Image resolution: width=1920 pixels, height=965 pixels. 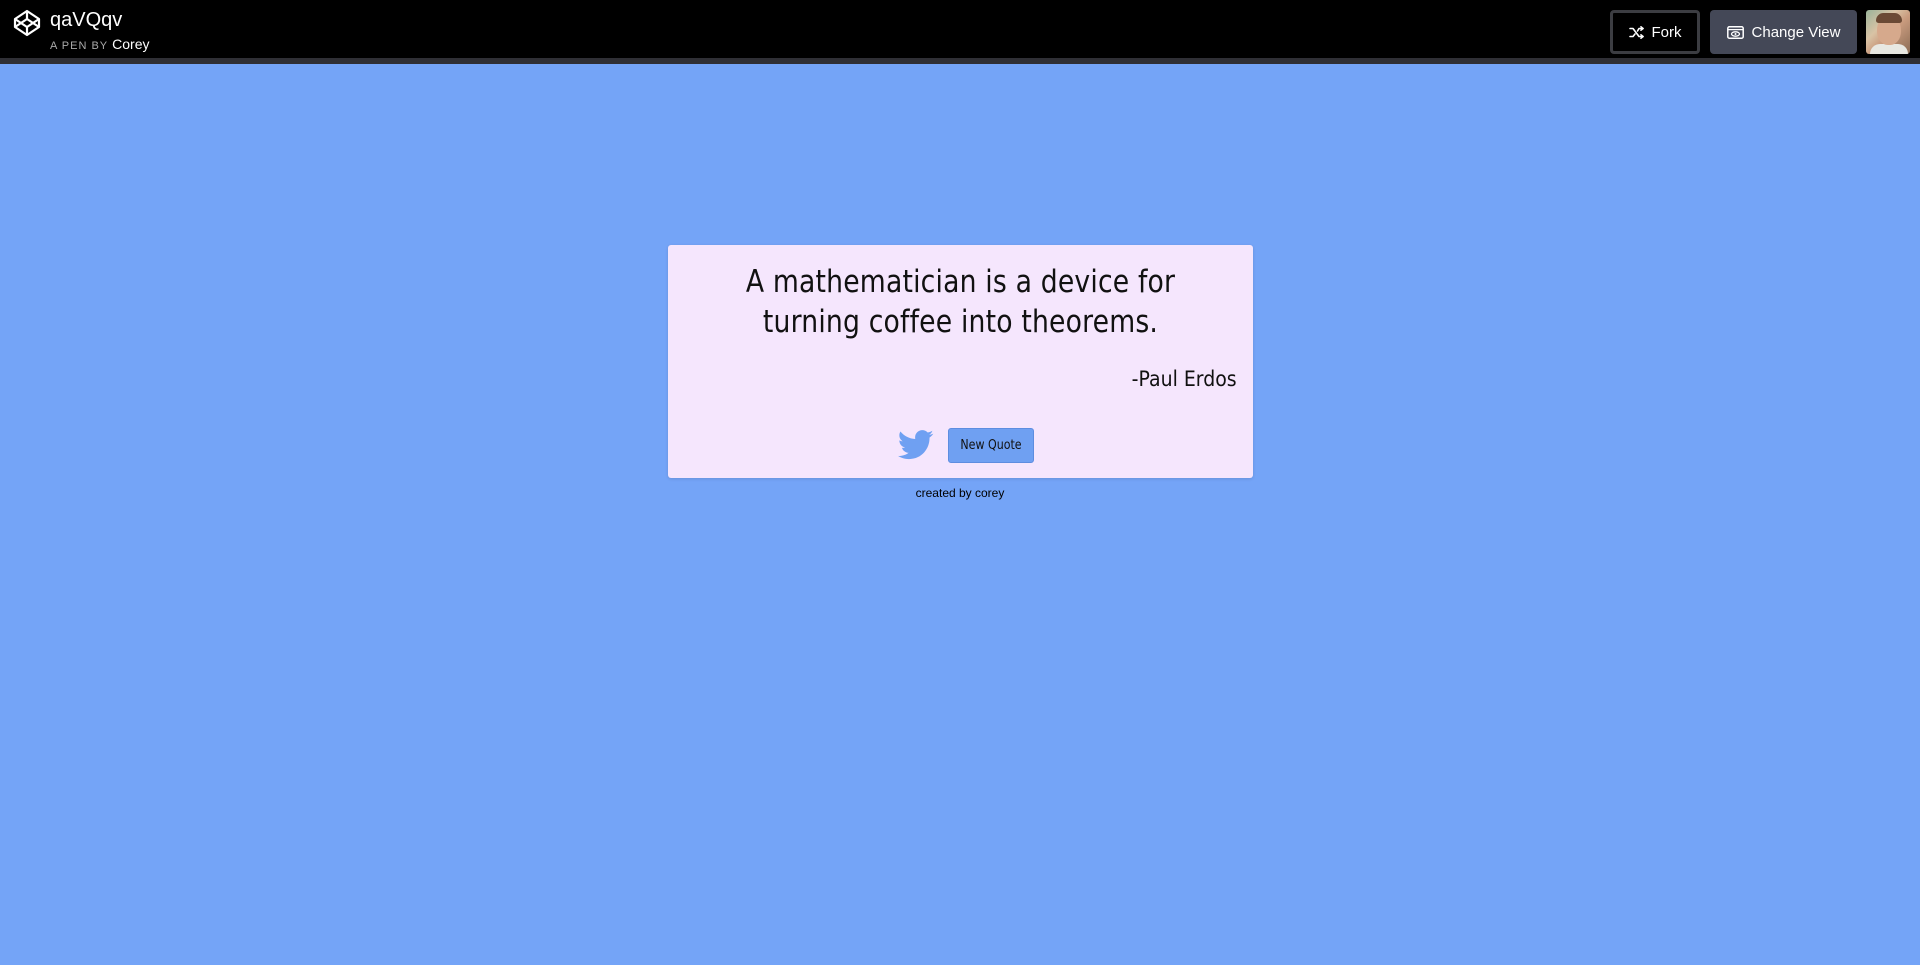 I want to click on pen-title: qaVQqv, so click(x=86, y=20).